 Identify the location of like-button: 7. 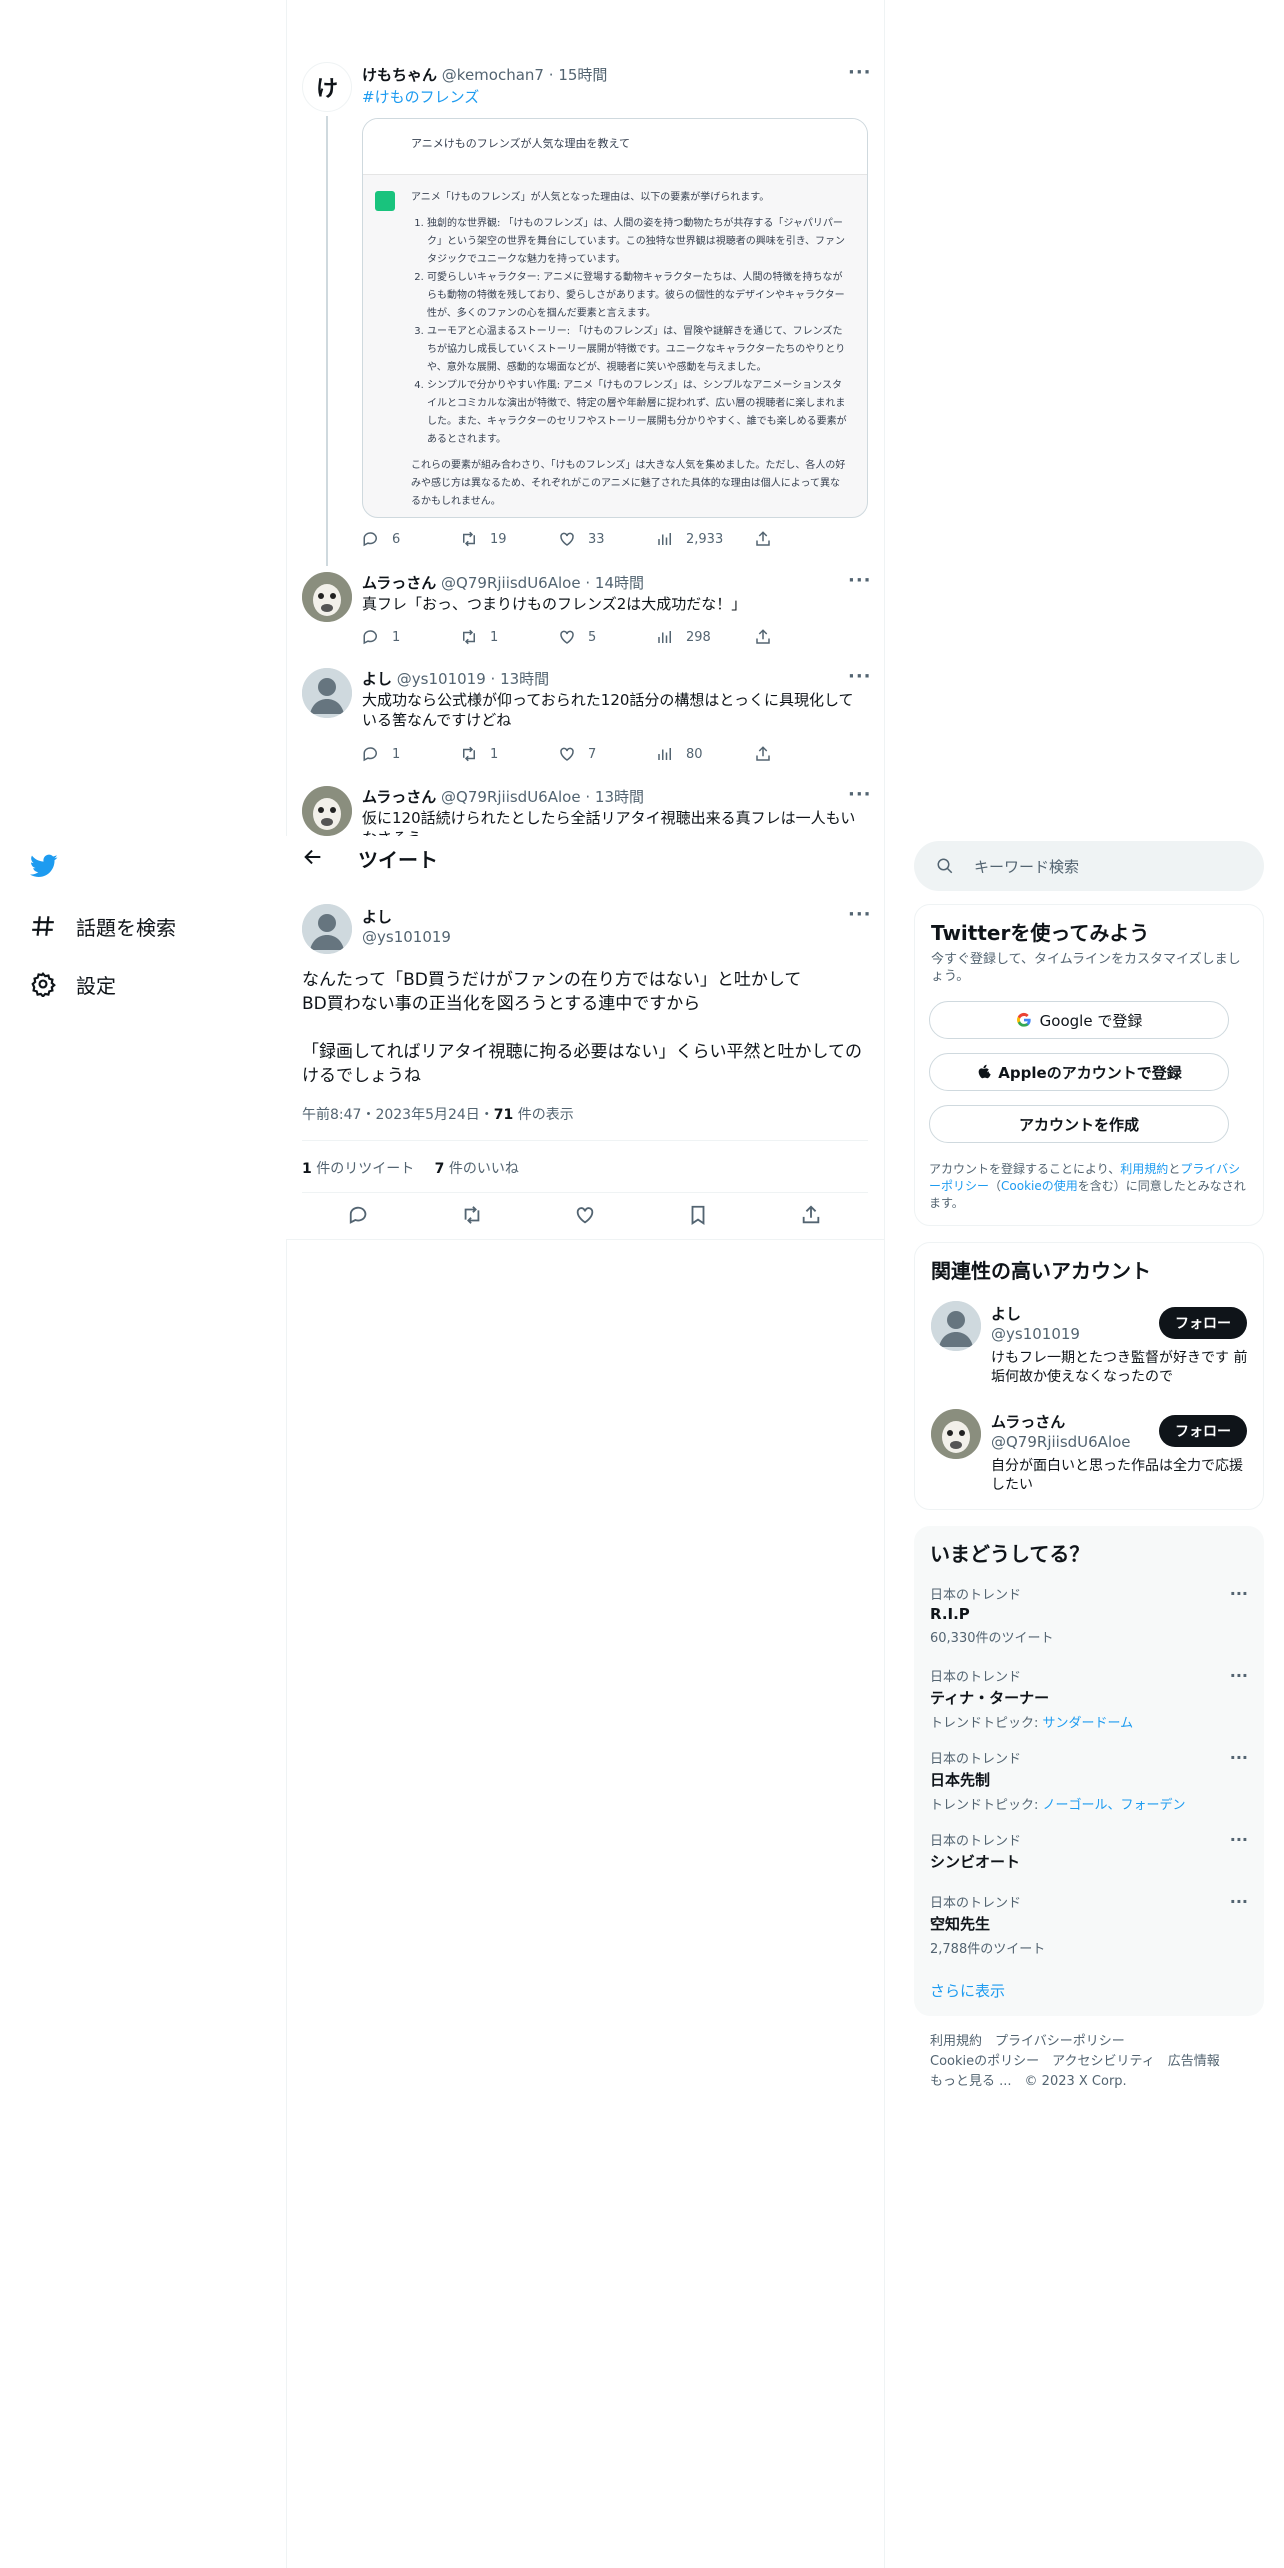
(607, 754).